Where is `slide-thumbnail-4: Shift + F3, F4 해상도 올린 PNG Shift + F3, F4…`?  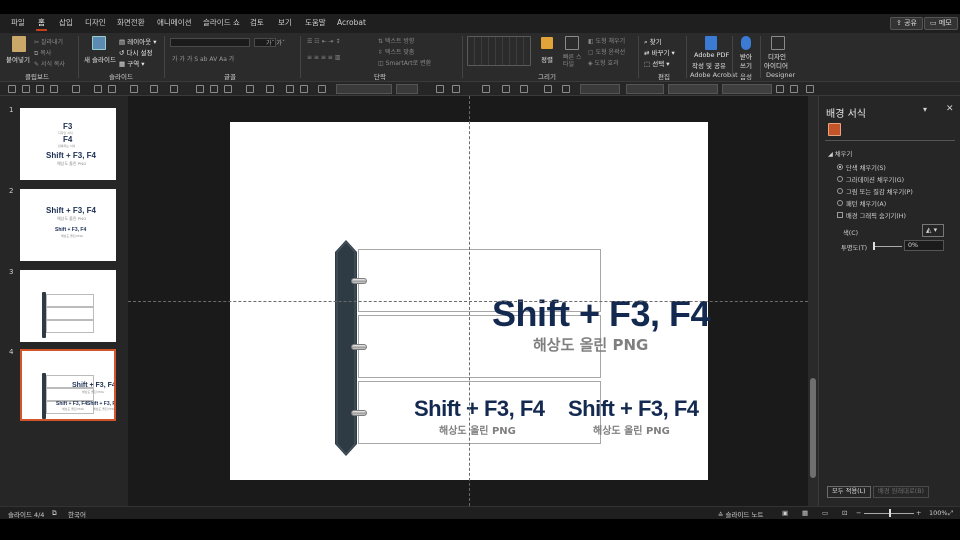 slide-thumbnail-4: Shift + F3, F4 해상도 올린 PNG Shift + F3, F4… is located at coordinates (68, 385).